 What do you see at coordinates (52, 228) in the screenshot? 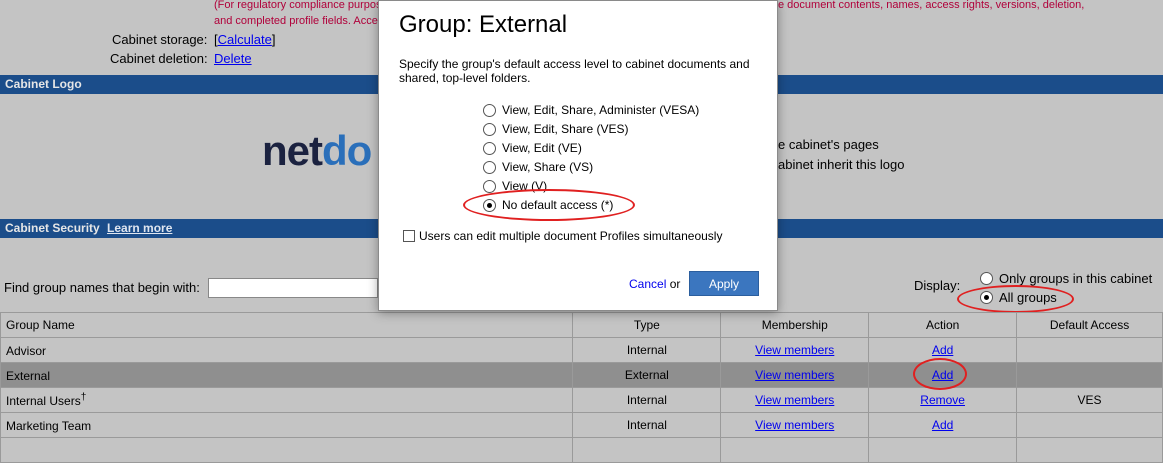
I see `cabinet-security-title: Cabinet Security` at bounding box center [52, 228].